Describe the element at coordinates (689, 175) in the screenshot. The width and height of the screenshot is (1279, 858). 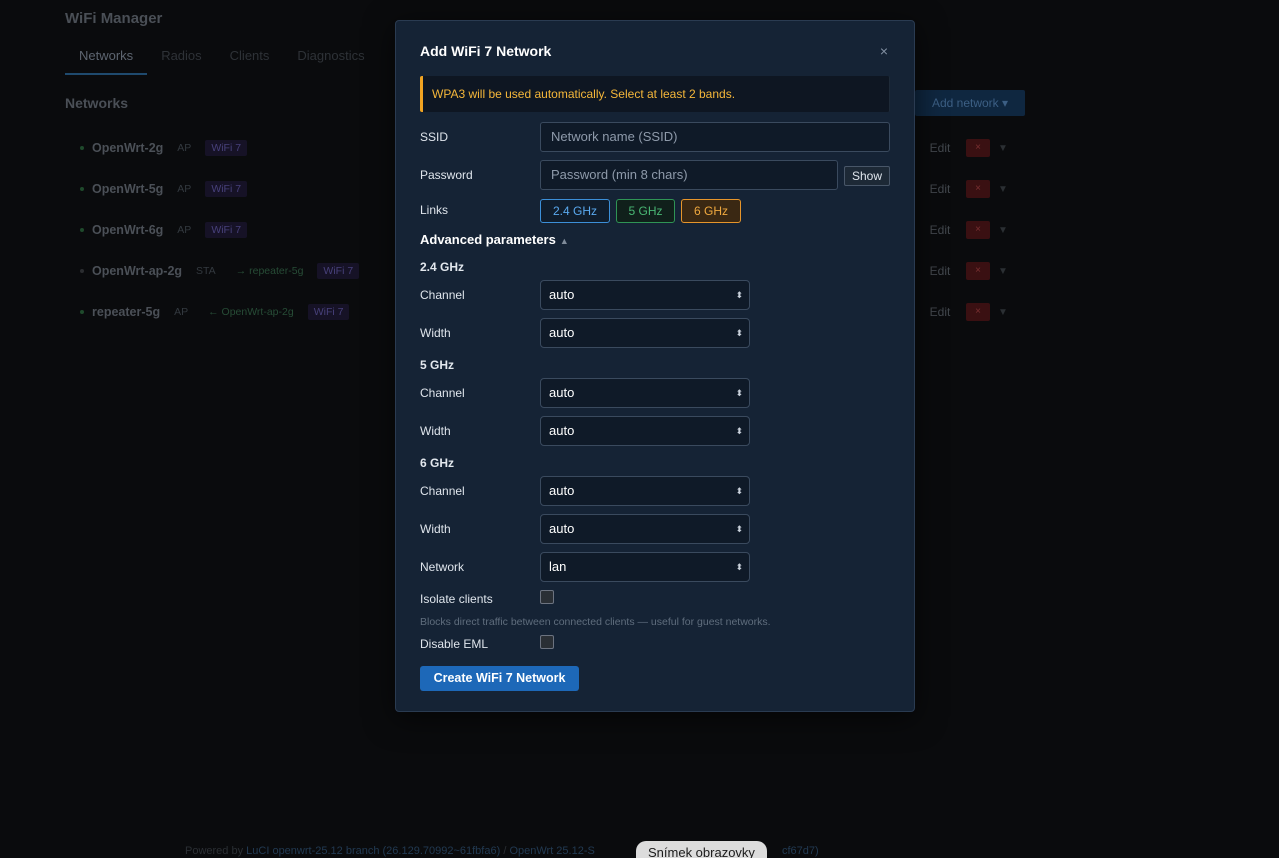
I see `password-input: Password (min 8 chars)` at that location.